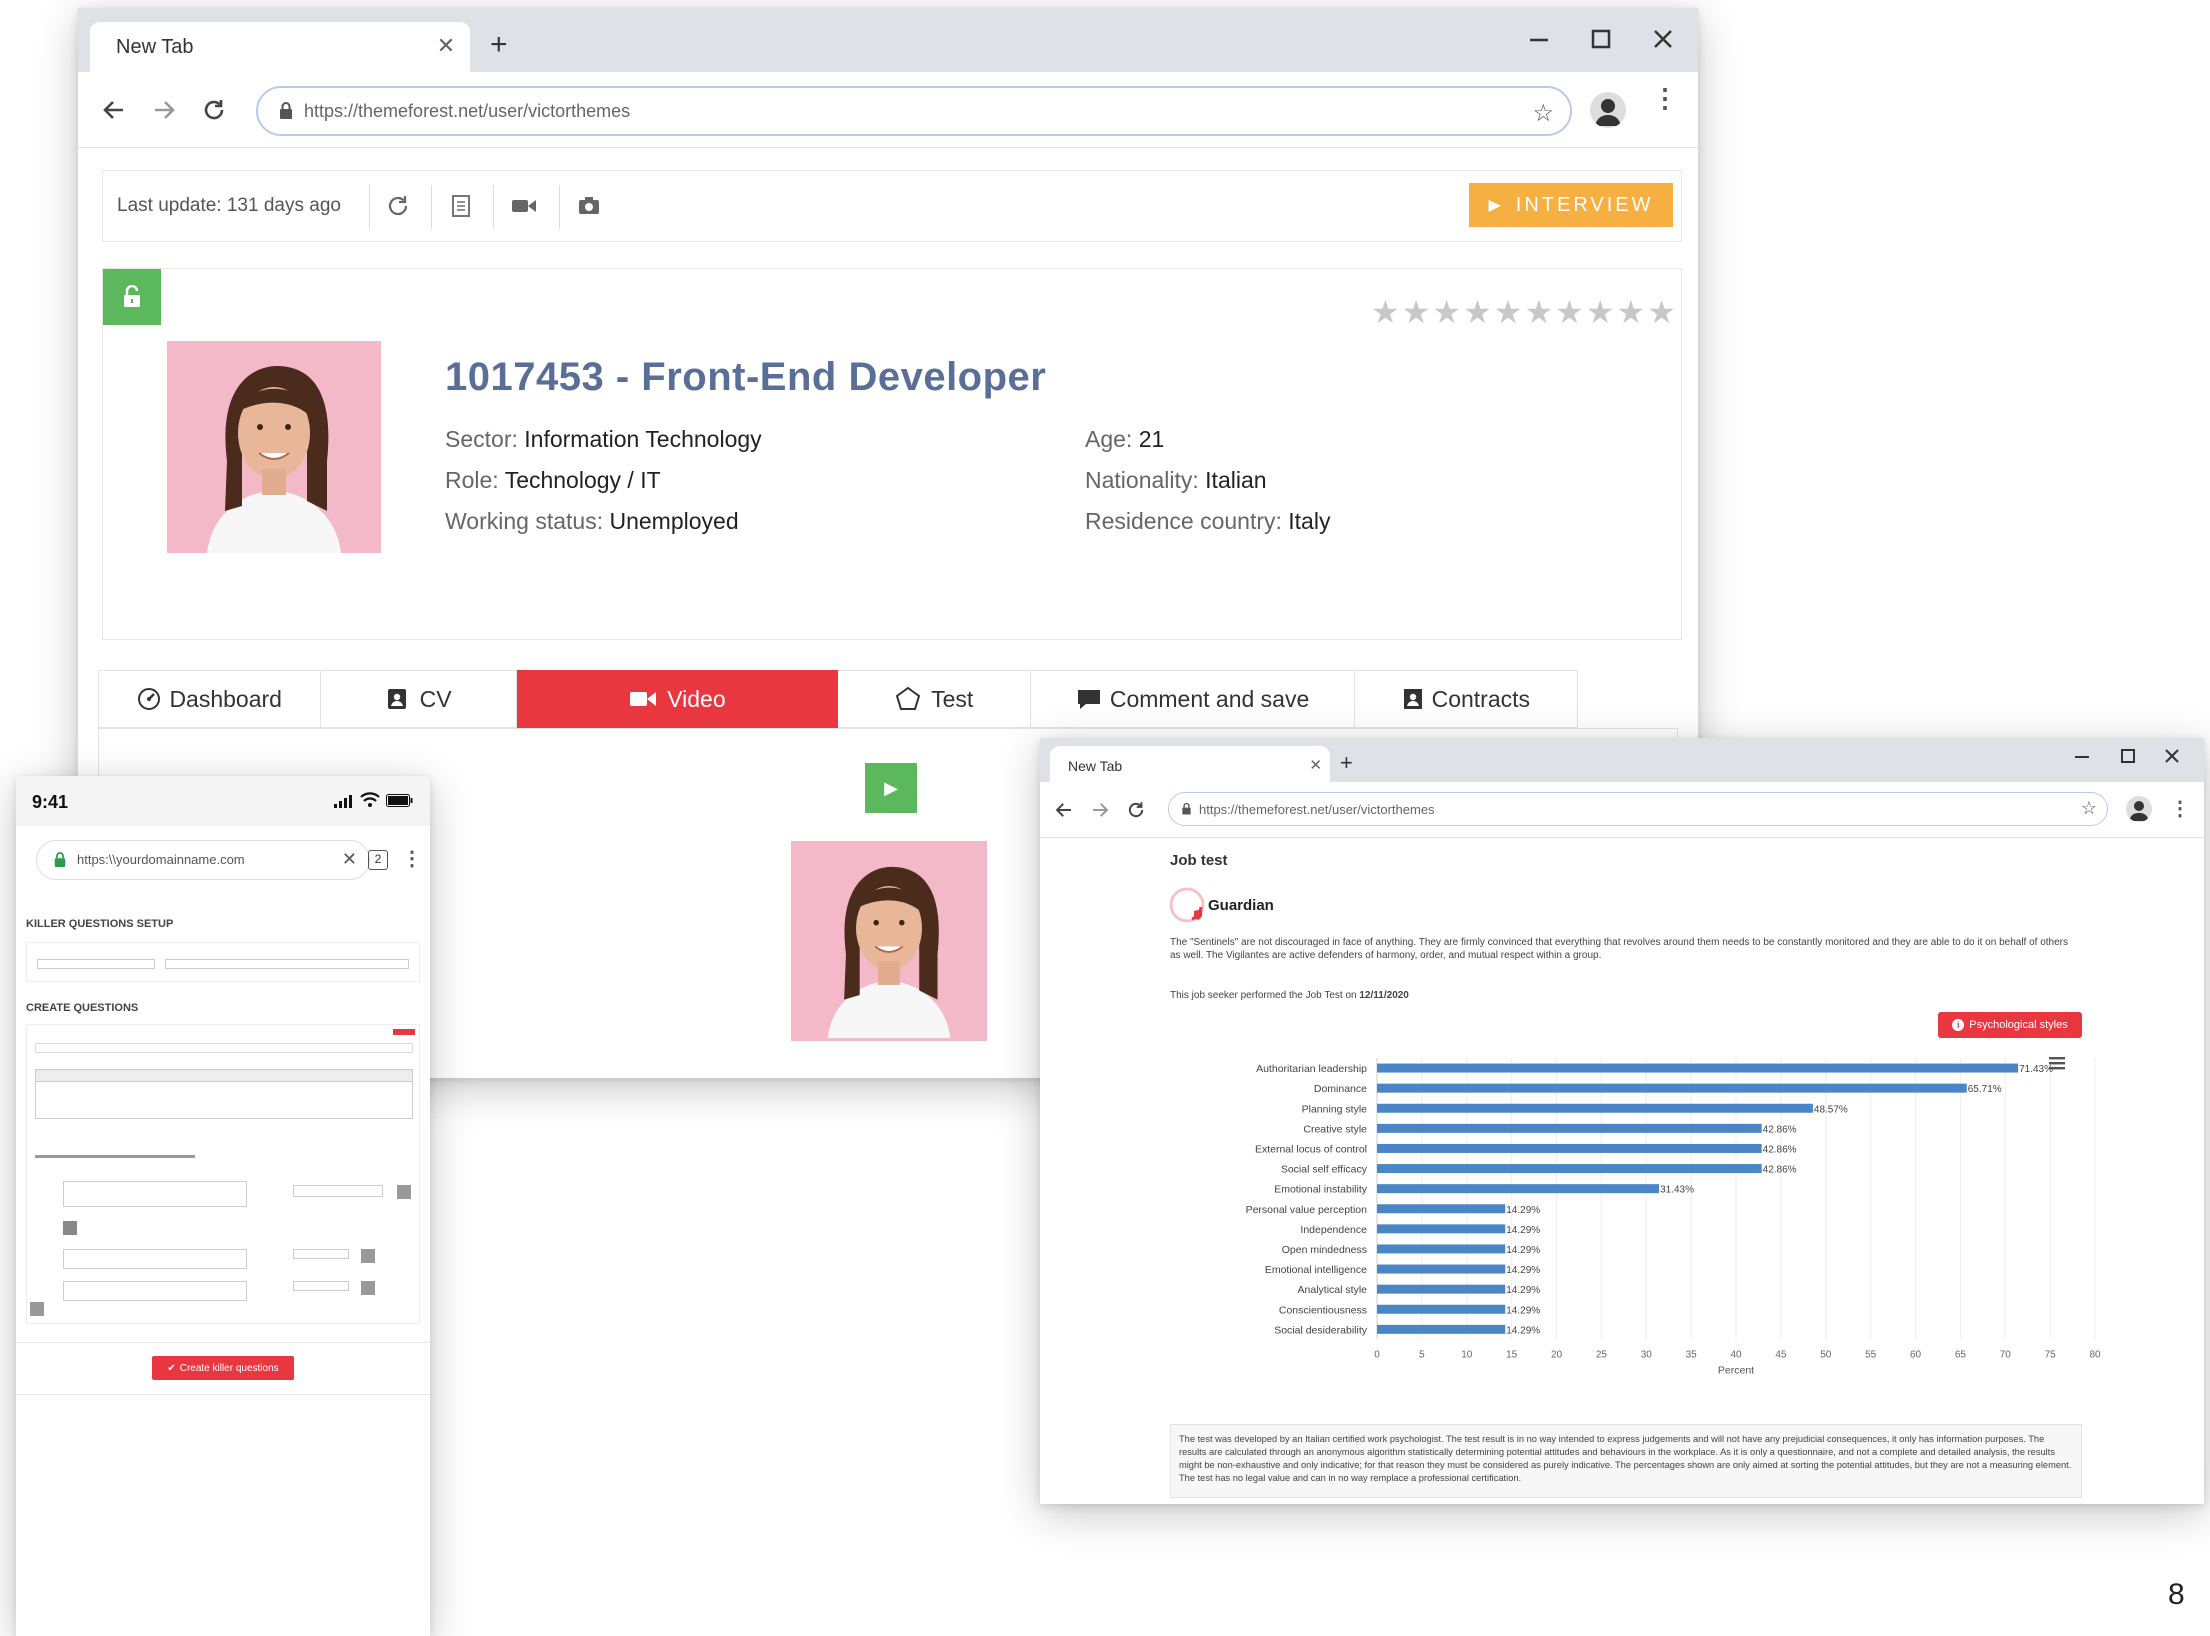 The image size is (2210, 1636). I want to click on new-tab-icon: +, so click(499, 45).